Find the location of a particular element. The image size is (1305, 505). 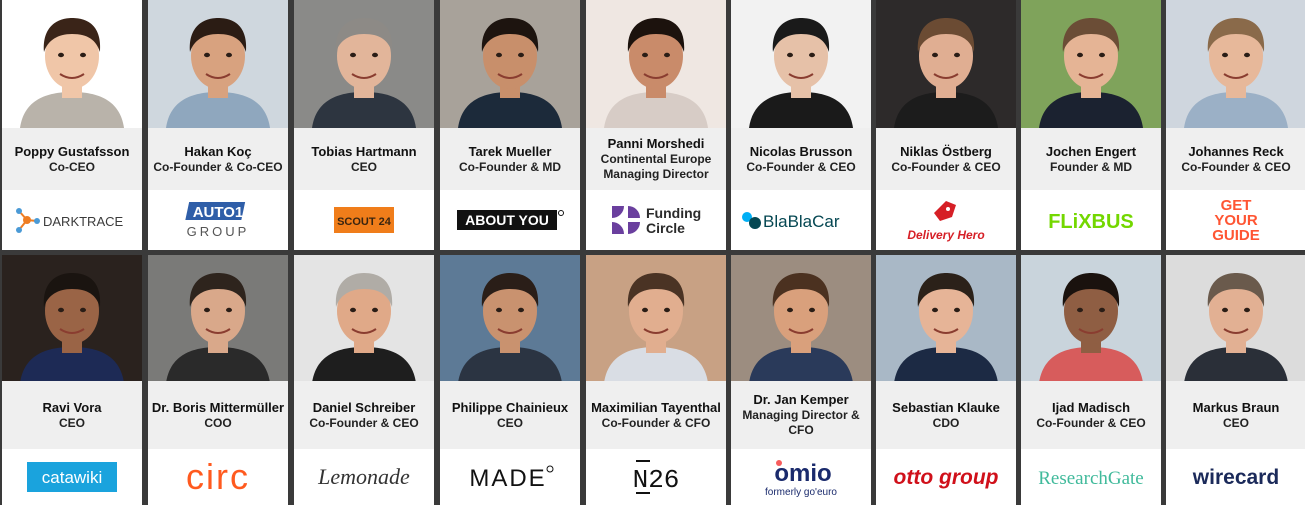

person-card: Jochen Engert Founder & MD FLiXBUS is located at coordinates (1091, 125).